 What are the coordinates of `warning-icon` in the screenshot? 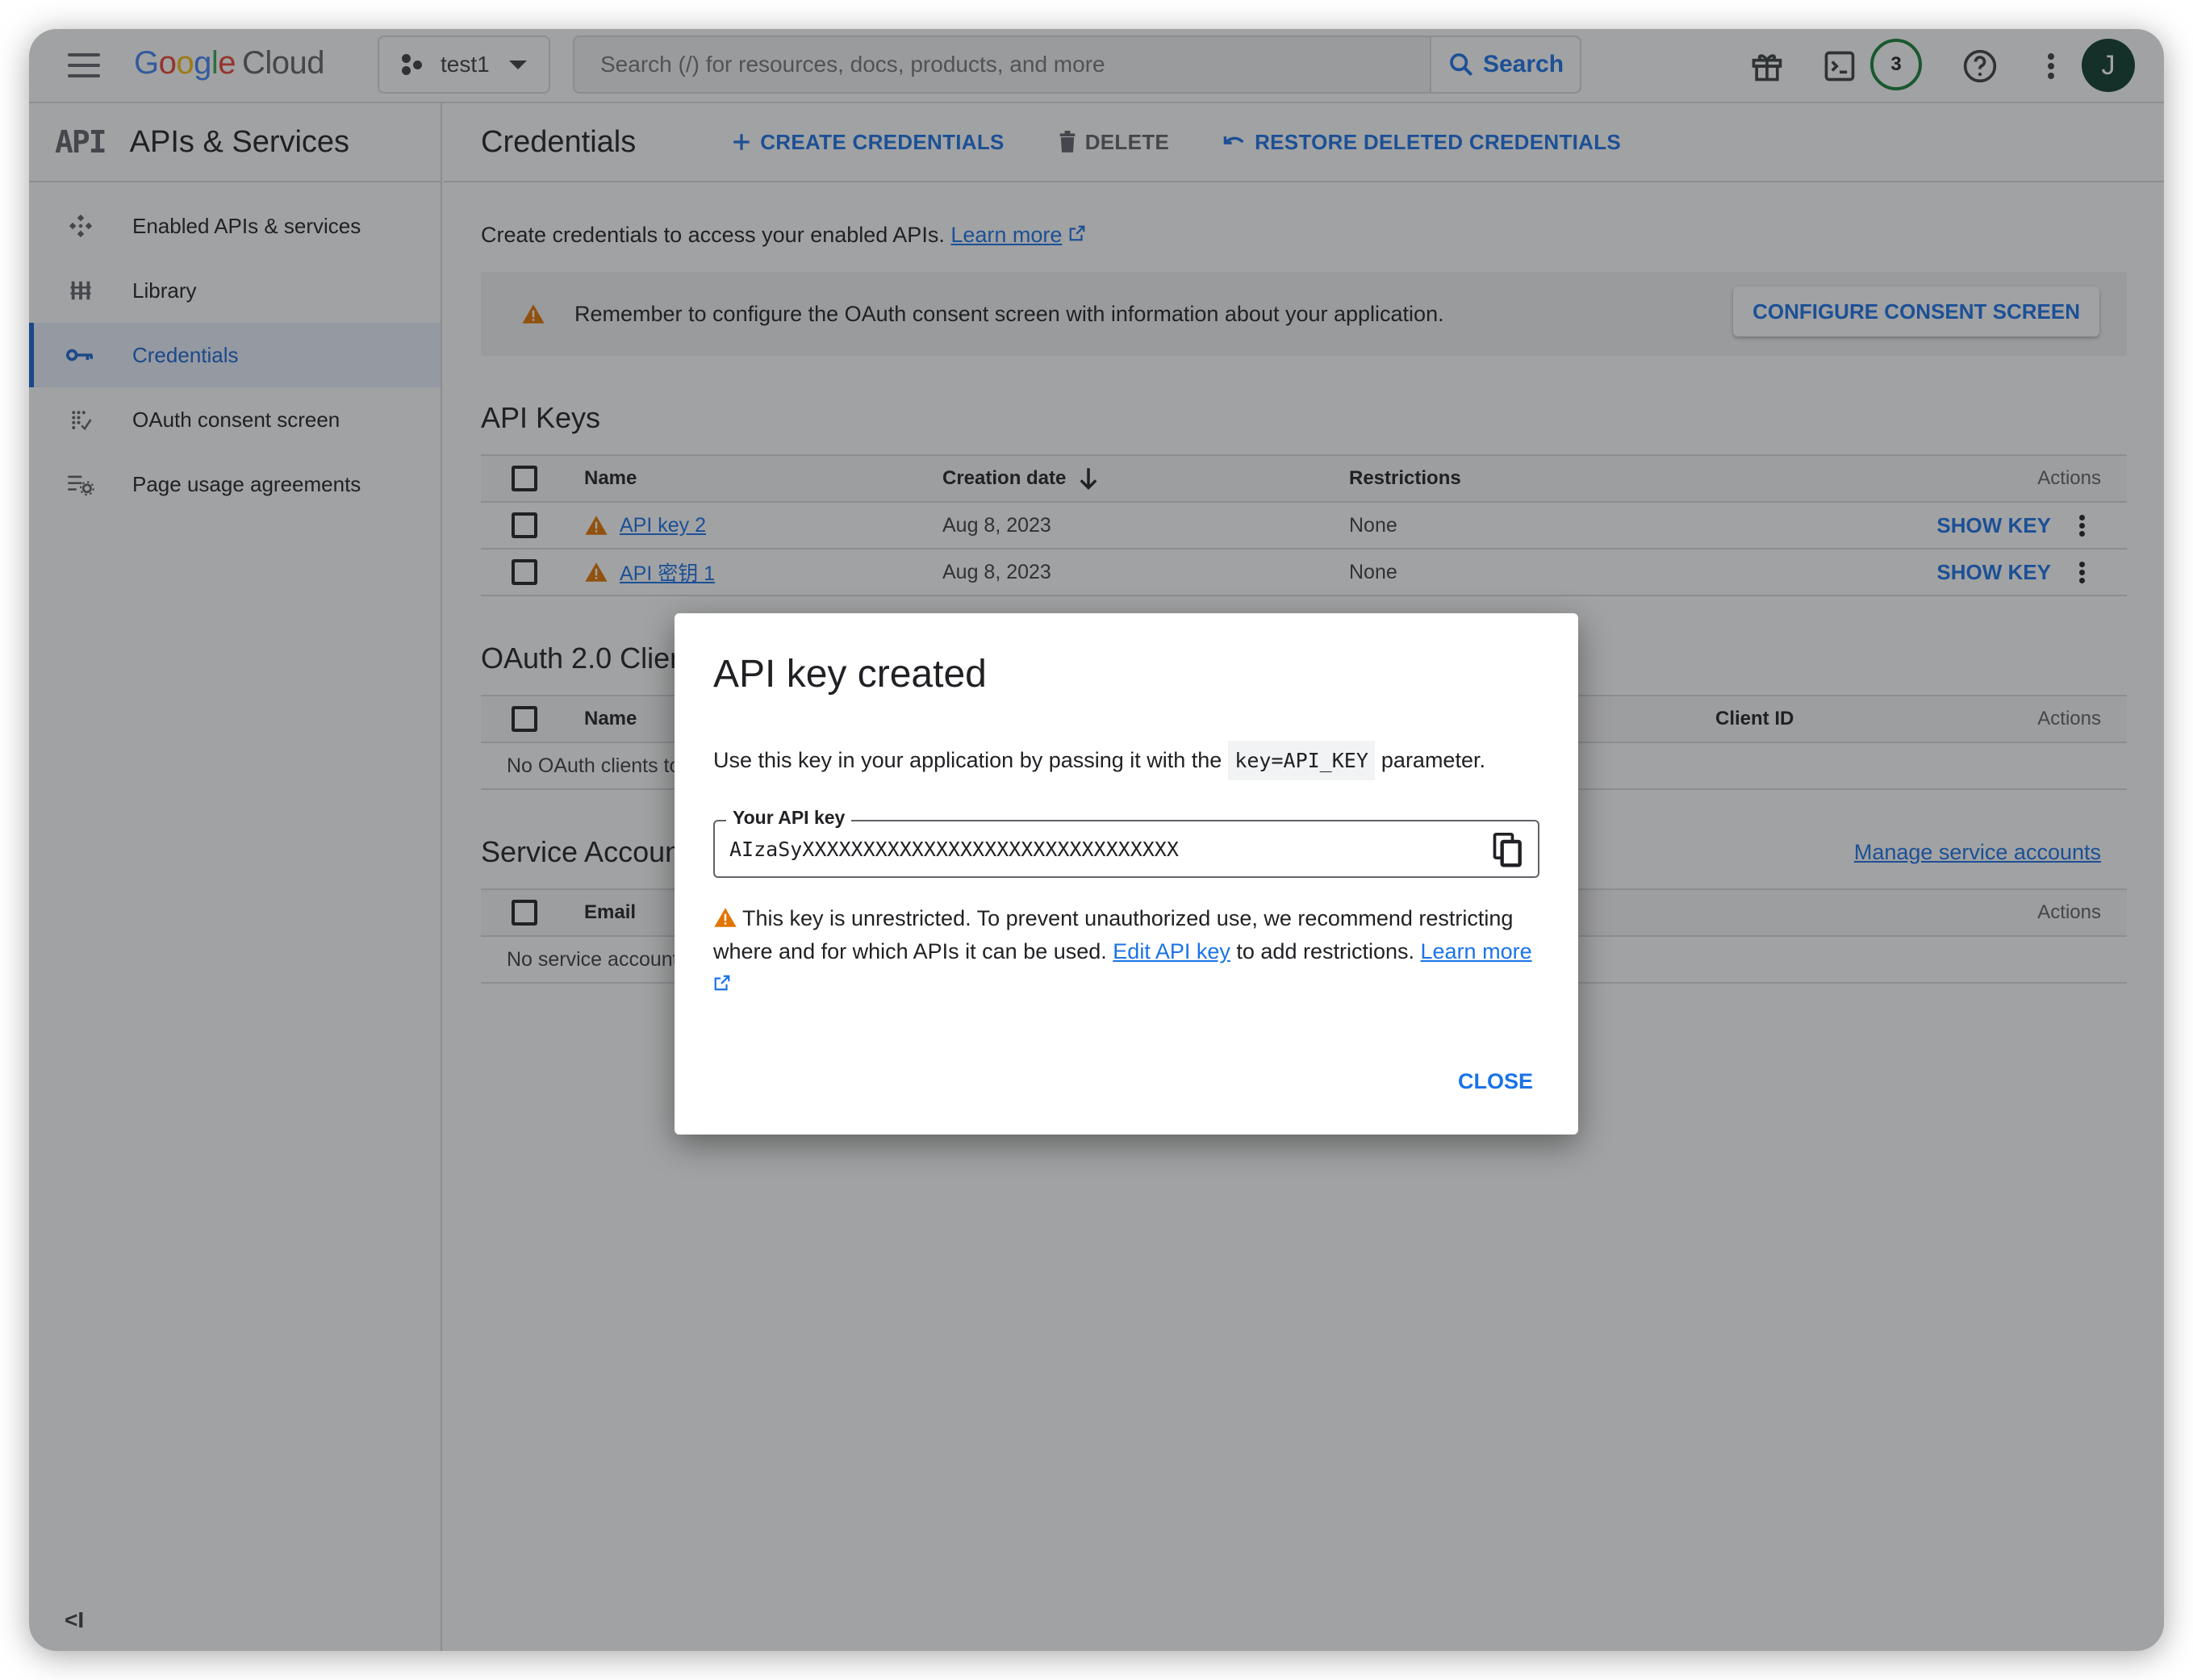 It's located at (725, 918).